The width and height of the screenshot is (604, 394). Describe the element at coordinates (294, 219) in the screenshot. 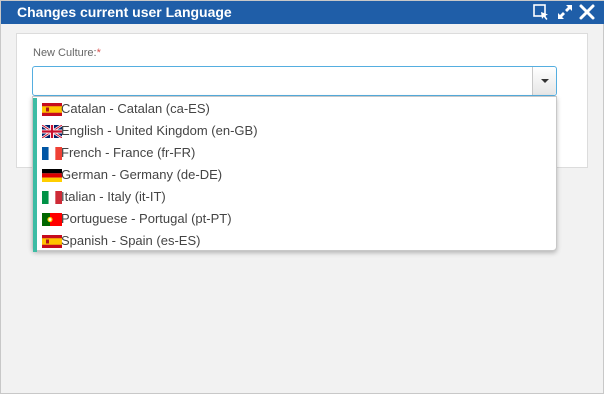

I see `option-portuguese: Portuguese - Portugal (pt-PT)` at that location.